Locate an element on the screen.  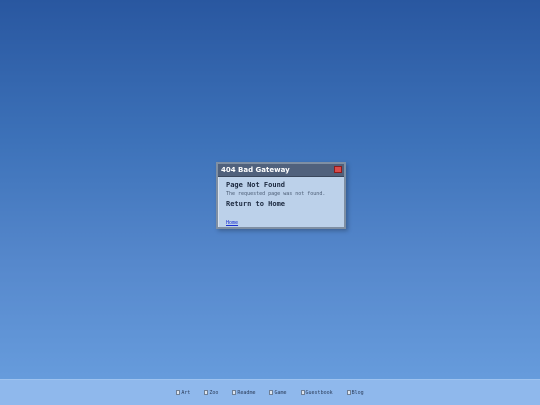
footer-link-art: Art is located at coordinates (183, 393).